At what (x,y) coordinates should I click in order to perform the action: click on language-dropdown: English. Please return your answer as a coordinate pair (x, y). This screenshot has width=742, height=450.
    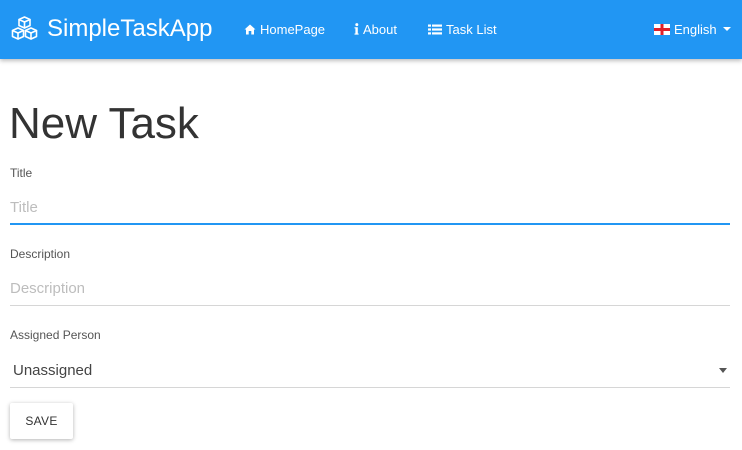
    Looking at the image, I should click on (692, 29).